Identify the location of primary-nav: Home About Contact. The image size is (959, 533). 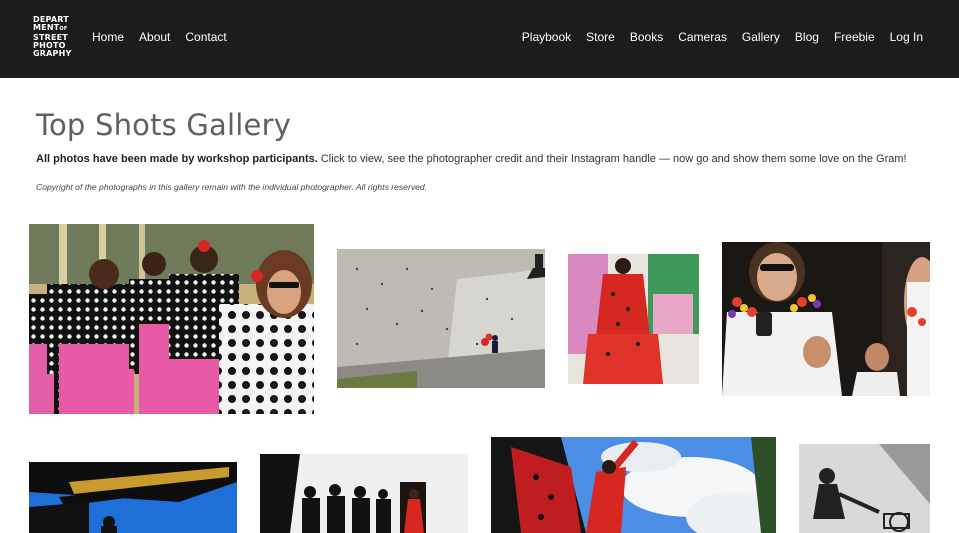
(159, 37).